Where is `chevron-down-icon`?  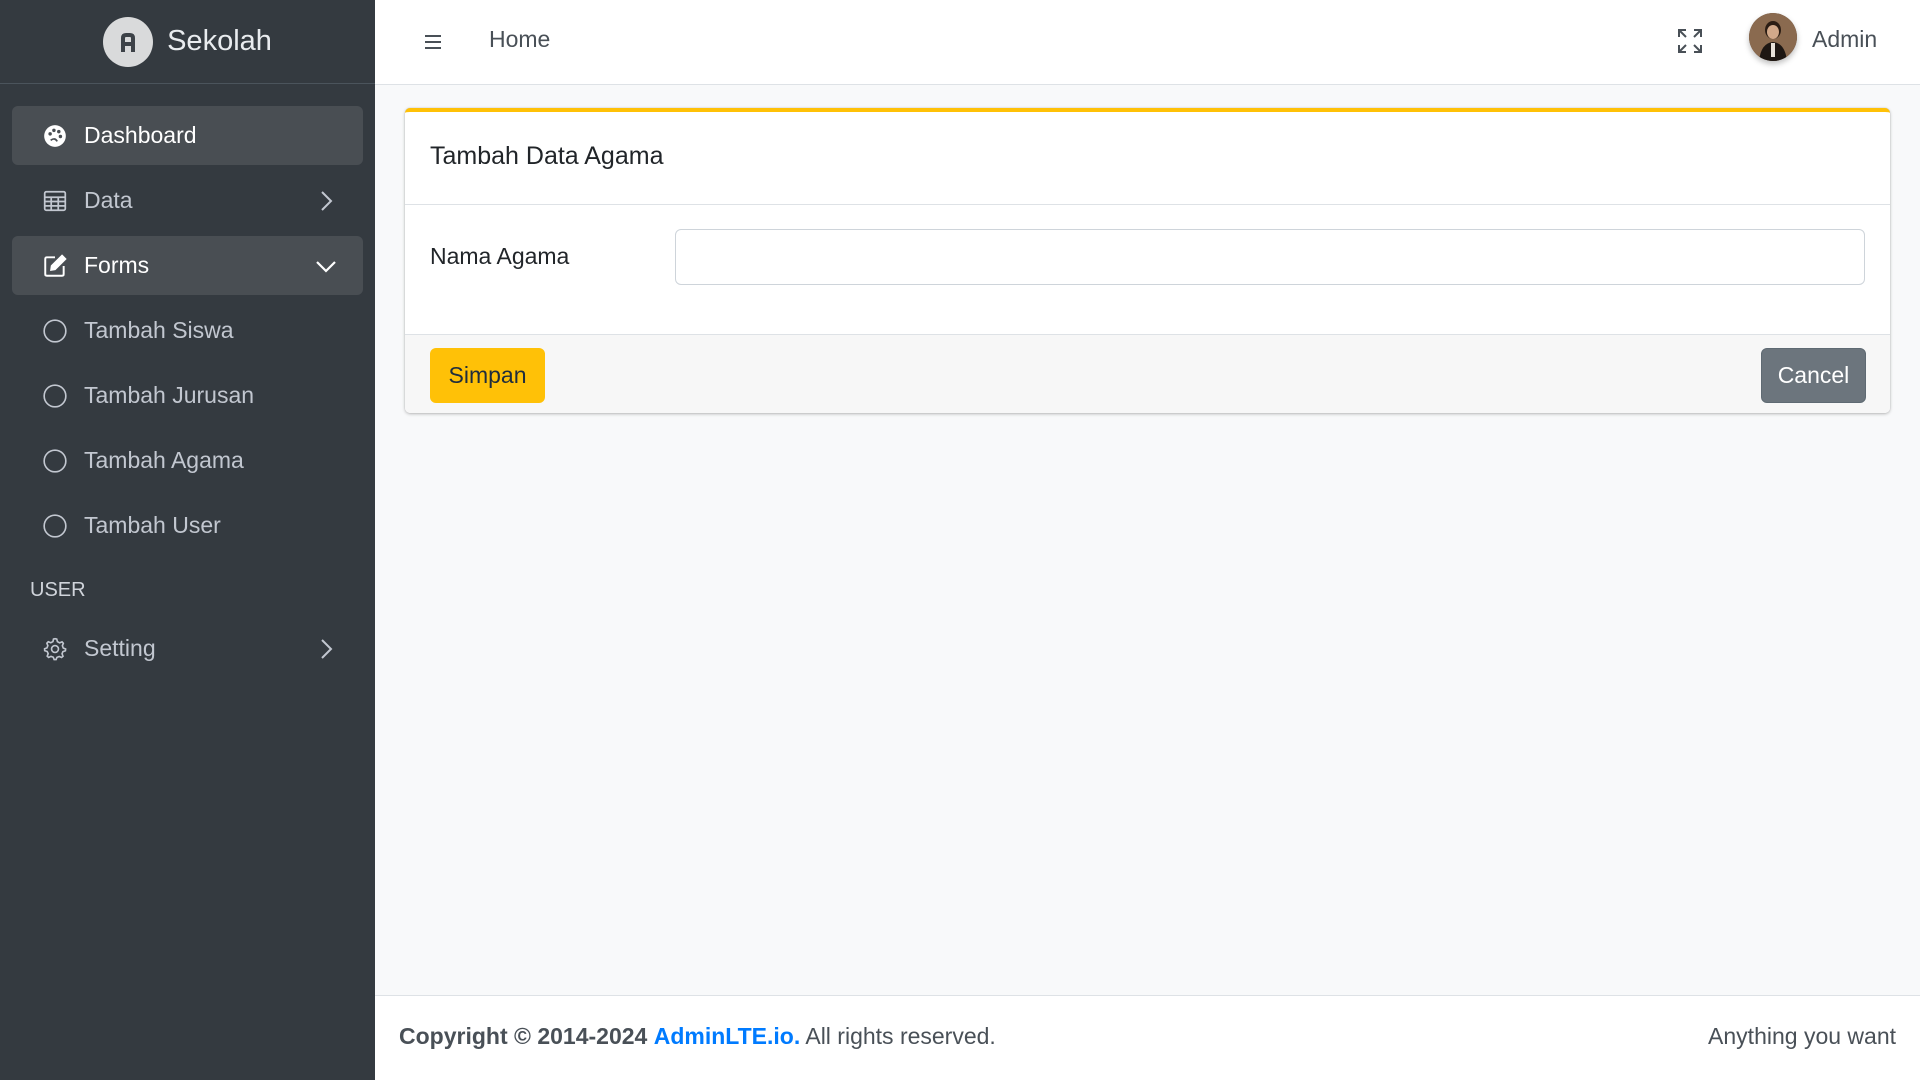
chevron-down-icon is located at coordinates (326, 266).